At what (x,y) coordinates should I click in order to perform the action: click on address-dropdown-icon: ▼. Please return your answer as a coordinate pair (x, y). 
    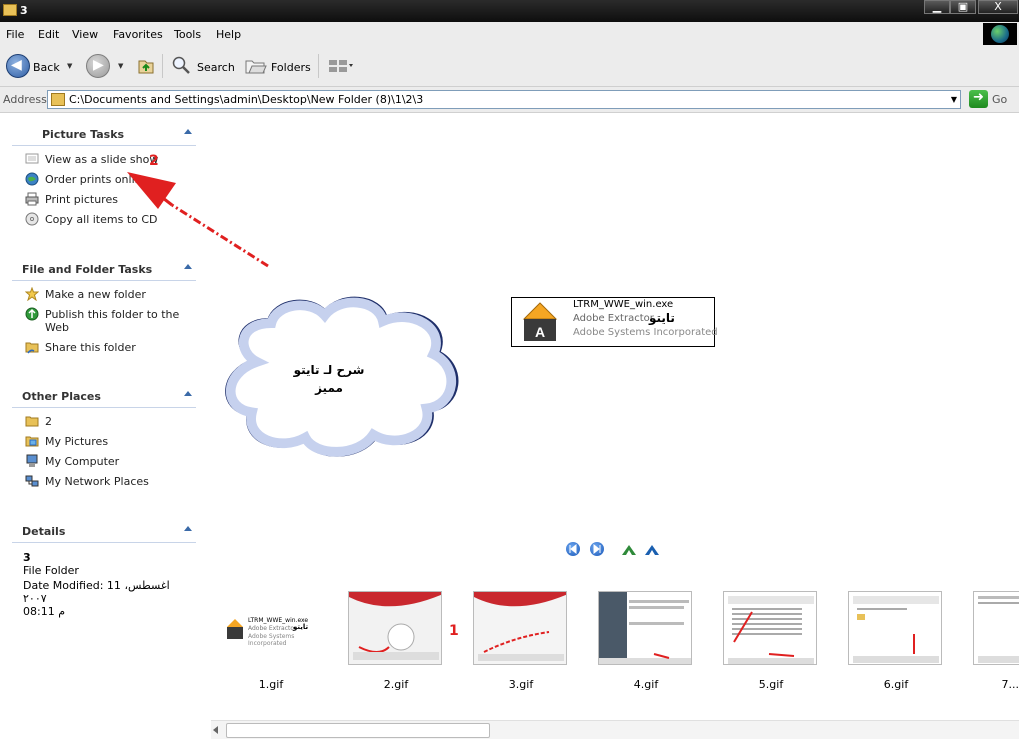
    Looking at the image, I should click on (954, 99).